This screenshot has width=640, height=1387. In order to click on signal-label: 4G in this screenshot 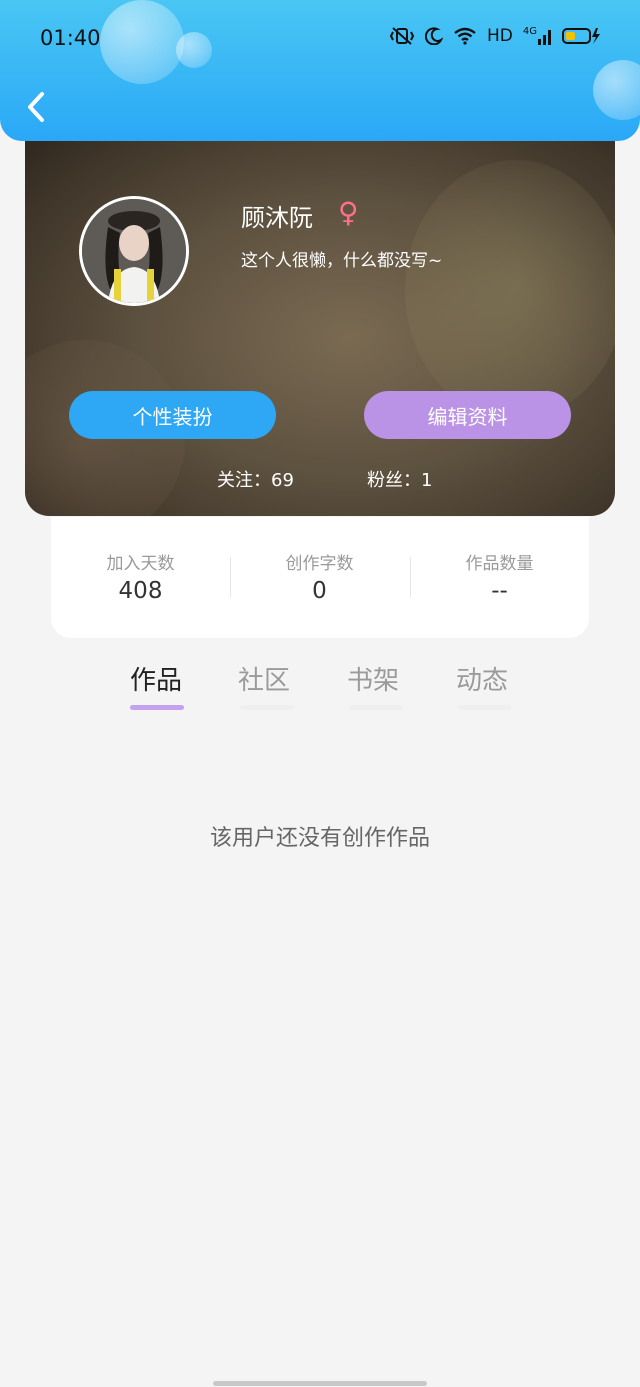, I will do `click(529, 31)`.